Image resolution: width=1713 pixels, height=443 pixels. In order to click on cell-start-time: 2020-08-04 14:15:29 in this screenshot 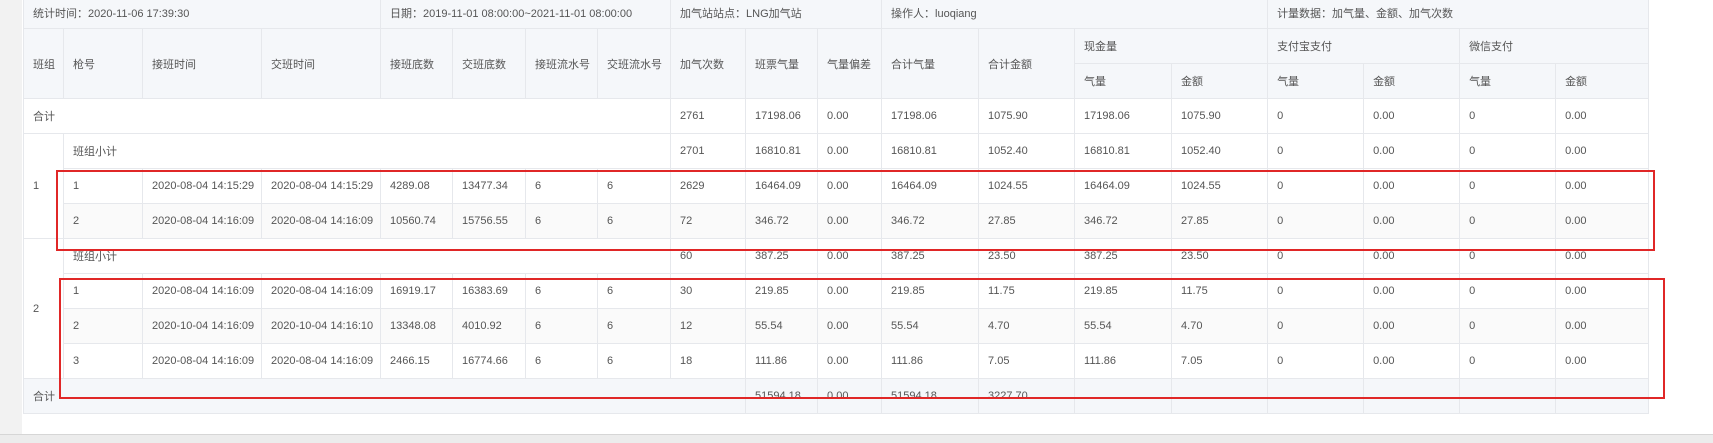, I will do `click(202, 186)`.